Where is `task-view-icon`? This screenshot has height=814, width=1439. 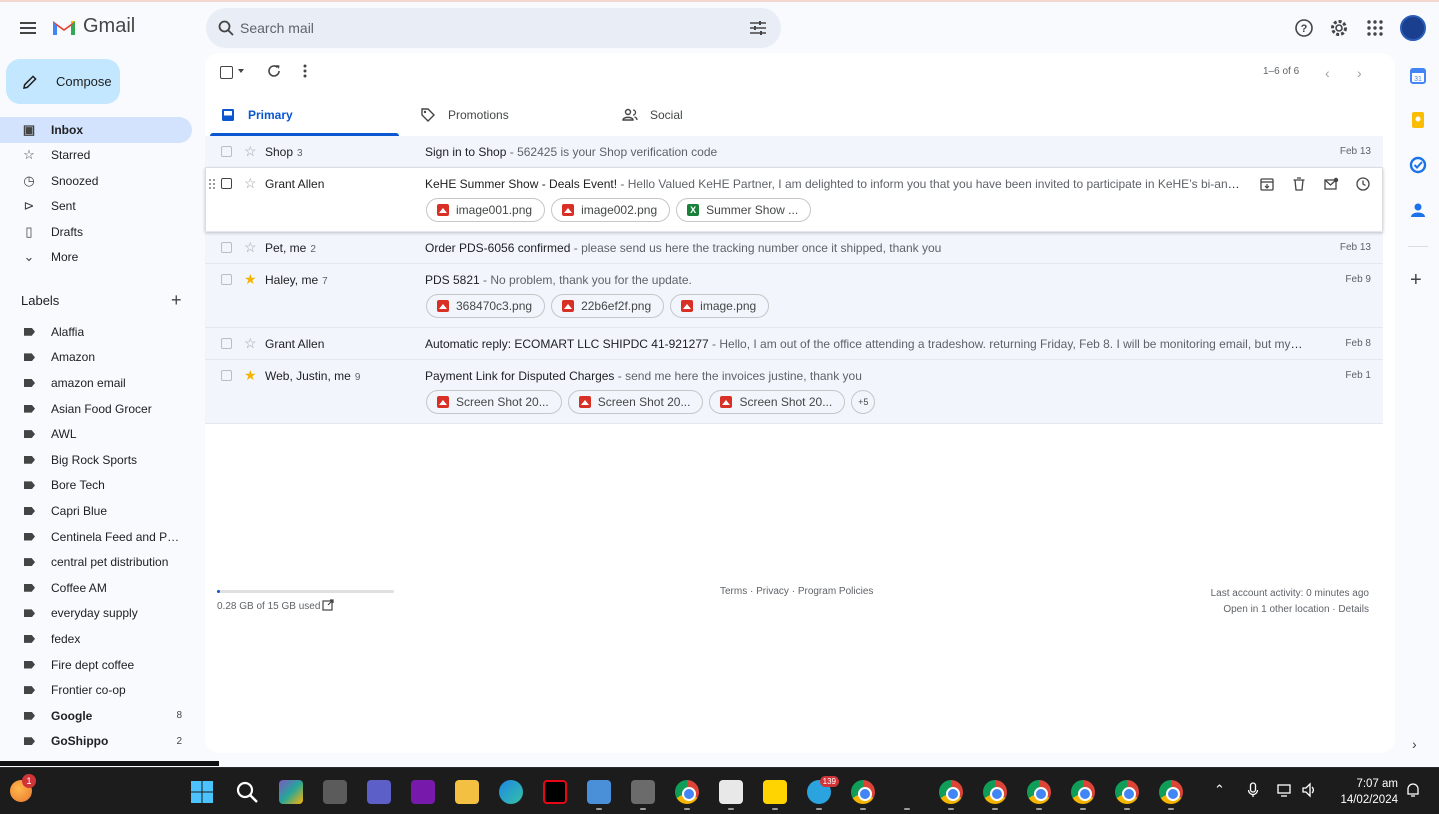 task-view-icon is located at coordinates (335, 792).